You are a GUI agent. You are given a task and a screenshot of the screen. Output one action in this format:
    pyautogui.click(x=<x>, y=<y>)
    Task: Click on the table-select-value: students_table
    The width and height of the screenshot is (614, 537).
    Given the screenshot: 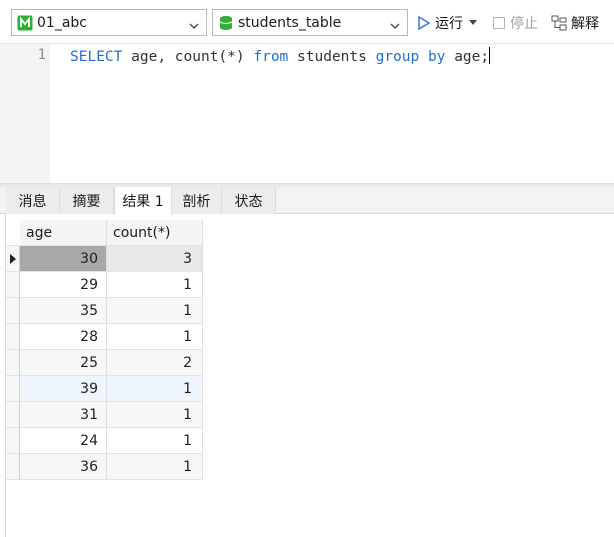 What is the action you would take?
    pyautogui.click(x=290, y=22)
    